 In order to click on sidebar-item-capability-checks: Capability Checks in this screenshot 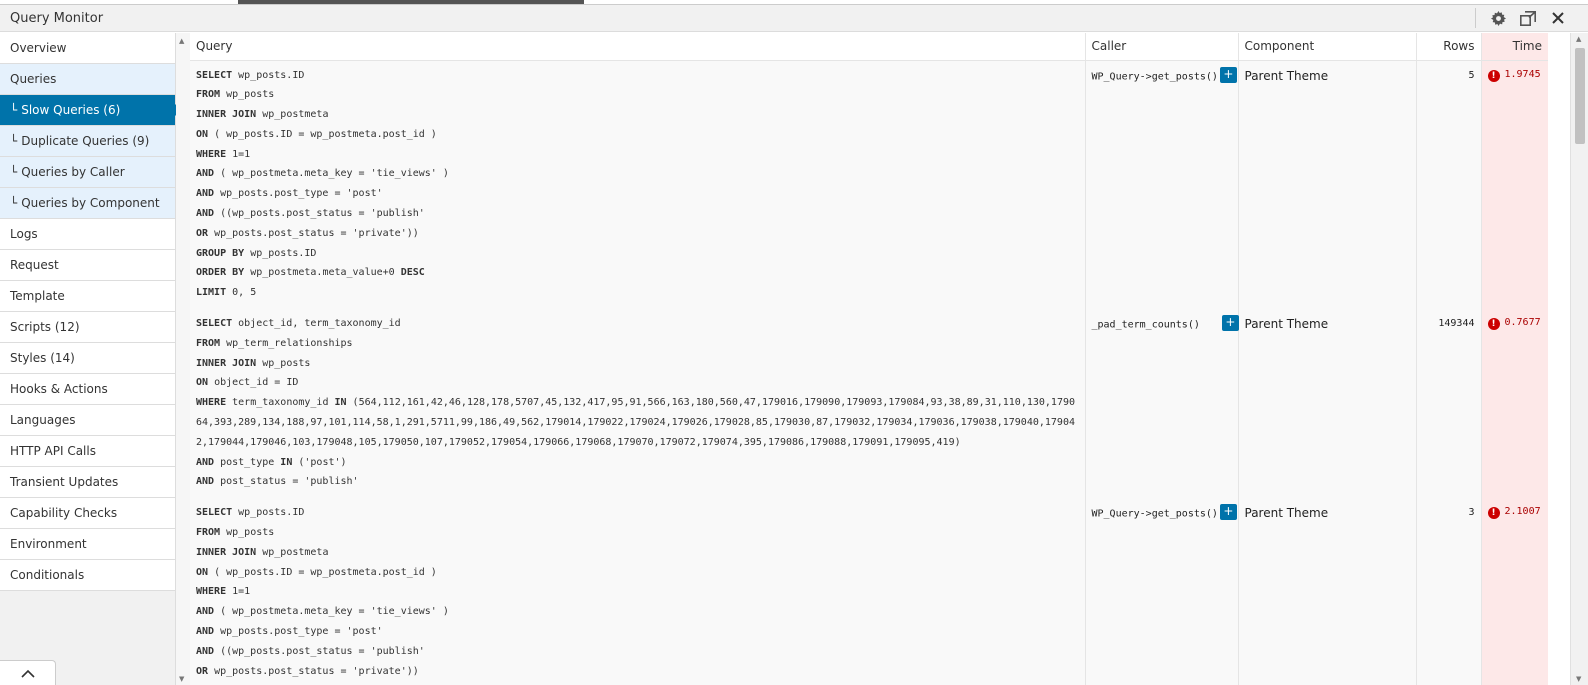, I will do `click(87, 513)`.